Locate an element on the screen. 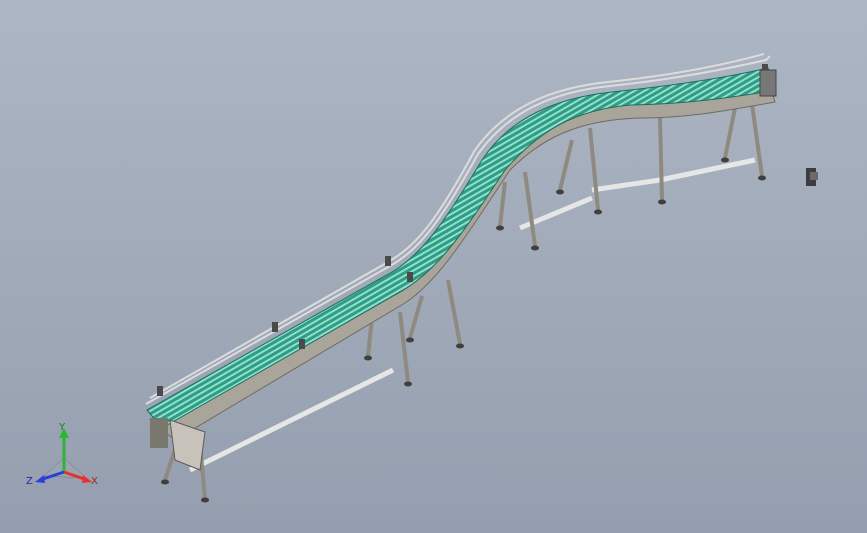  end-unit is located at coordinates (768, 83).